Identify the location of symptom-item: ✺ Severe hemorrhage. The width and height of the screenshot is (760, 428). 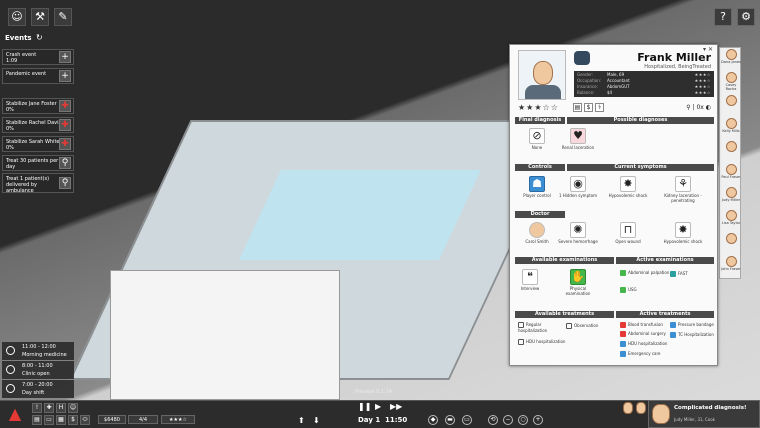
(578, 233).